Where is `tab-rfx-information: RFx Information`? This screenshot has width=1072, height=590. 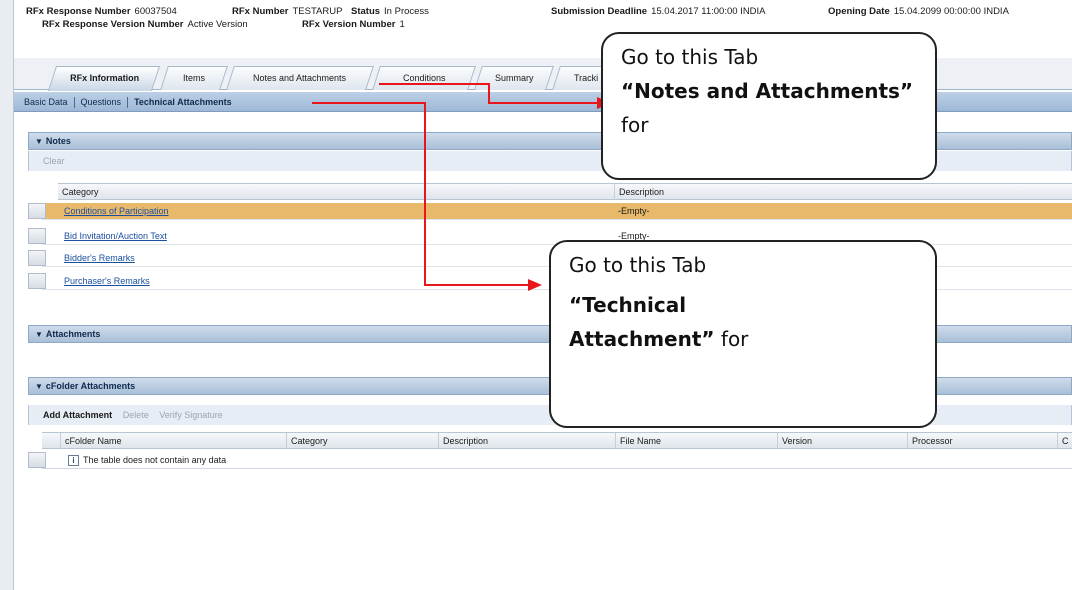
tab-rfx-information: RFx Information is located at coordinates (104, 78).